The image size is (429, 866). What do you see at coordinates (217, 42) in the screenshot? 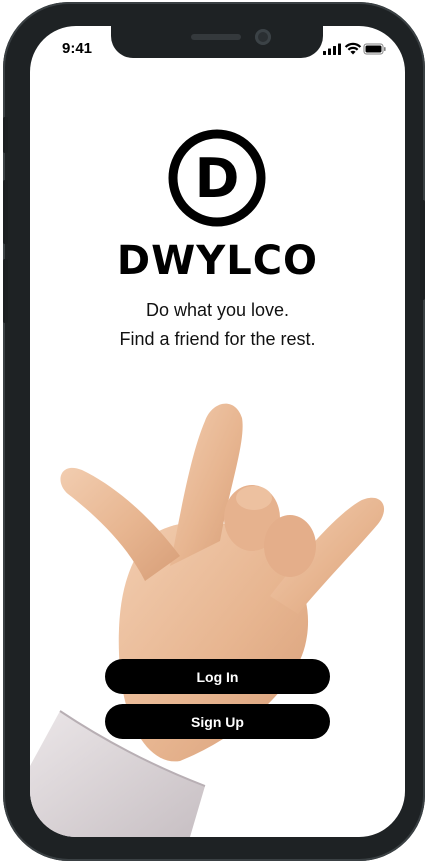
I see `notch` at bounding box center [217, 42].